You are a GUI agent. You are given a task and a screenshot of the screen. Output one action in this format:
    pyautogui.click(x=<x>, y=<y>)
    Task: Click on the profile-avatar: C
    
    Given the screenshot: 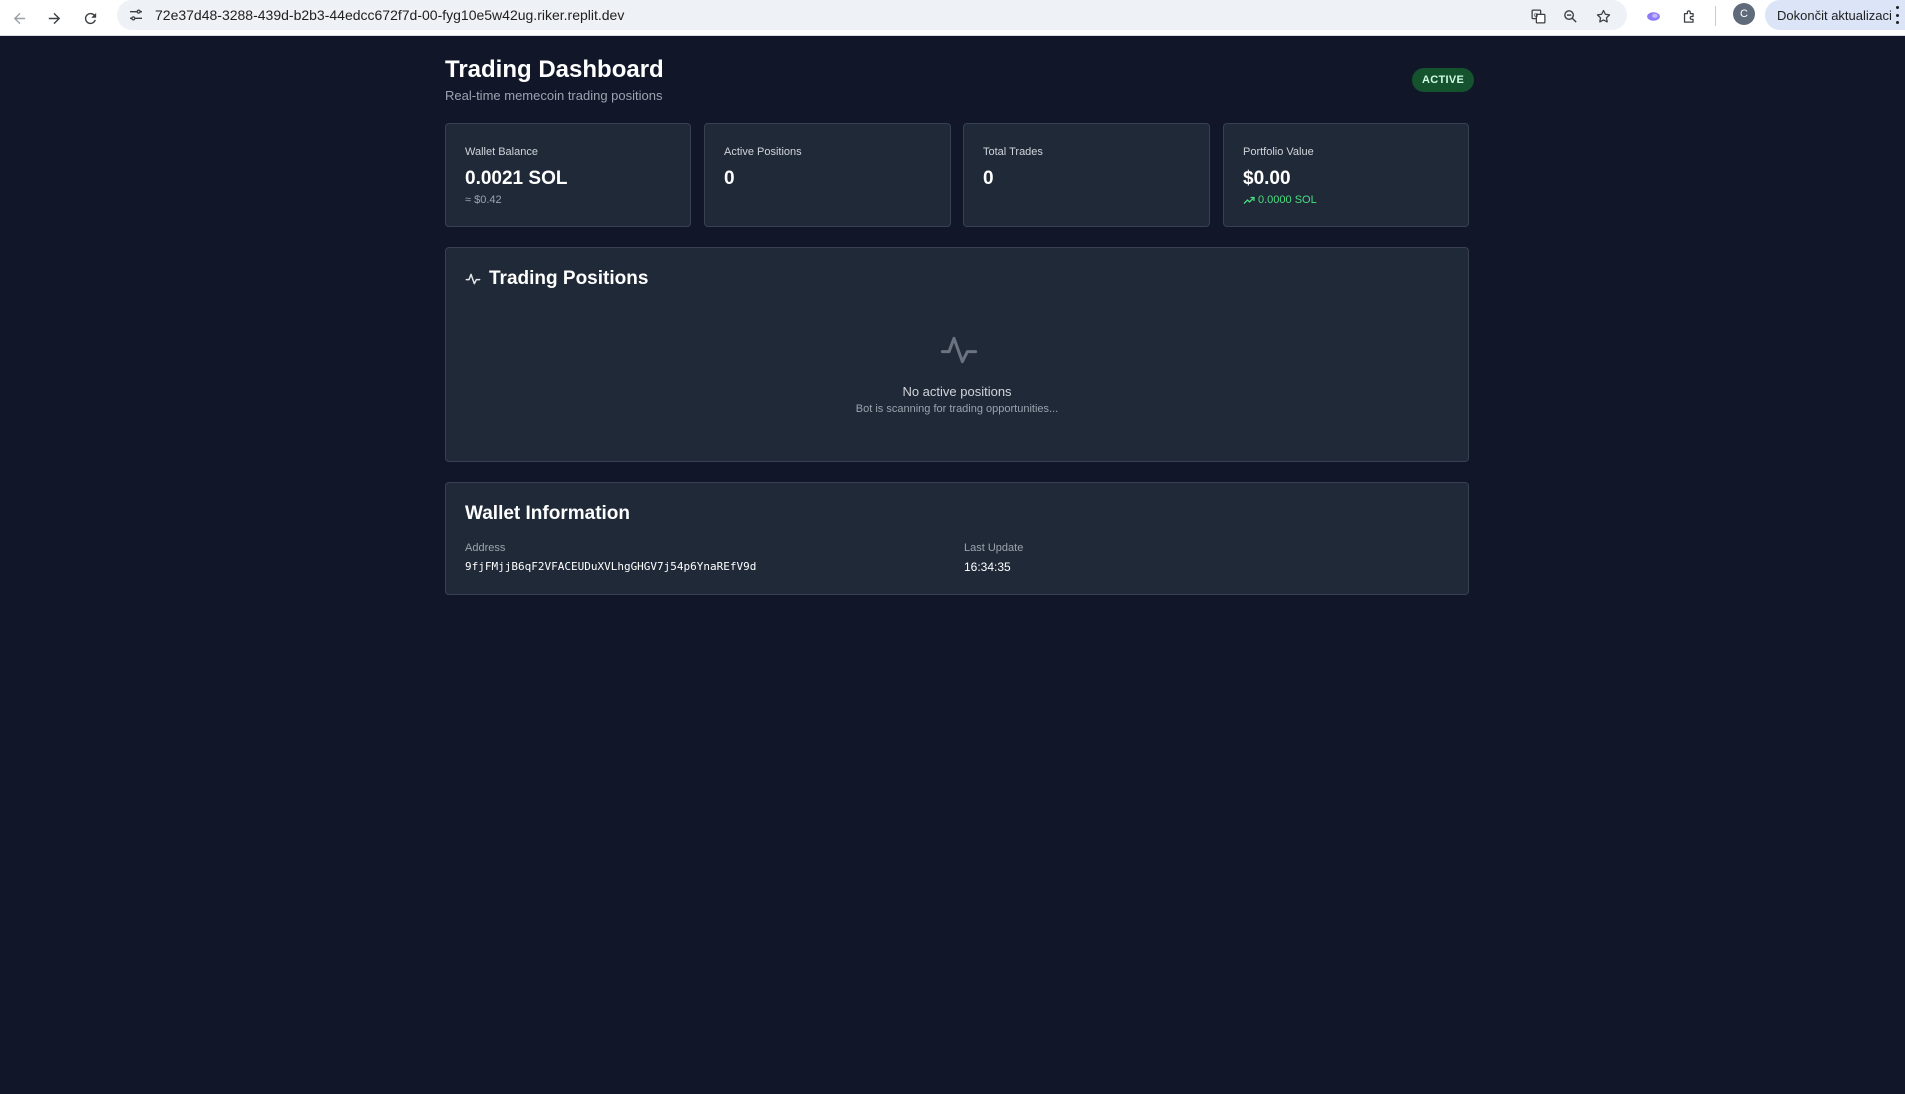 What is the action you would take?
    pyautogui.click(x=1744, y=14)
    